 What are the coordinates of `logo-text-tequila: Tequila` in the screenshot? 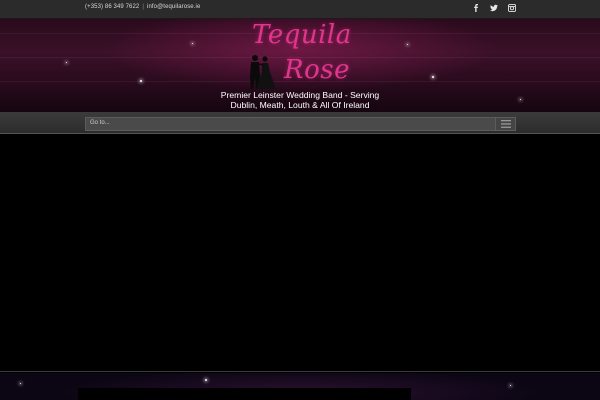 It's located at (302, 35).